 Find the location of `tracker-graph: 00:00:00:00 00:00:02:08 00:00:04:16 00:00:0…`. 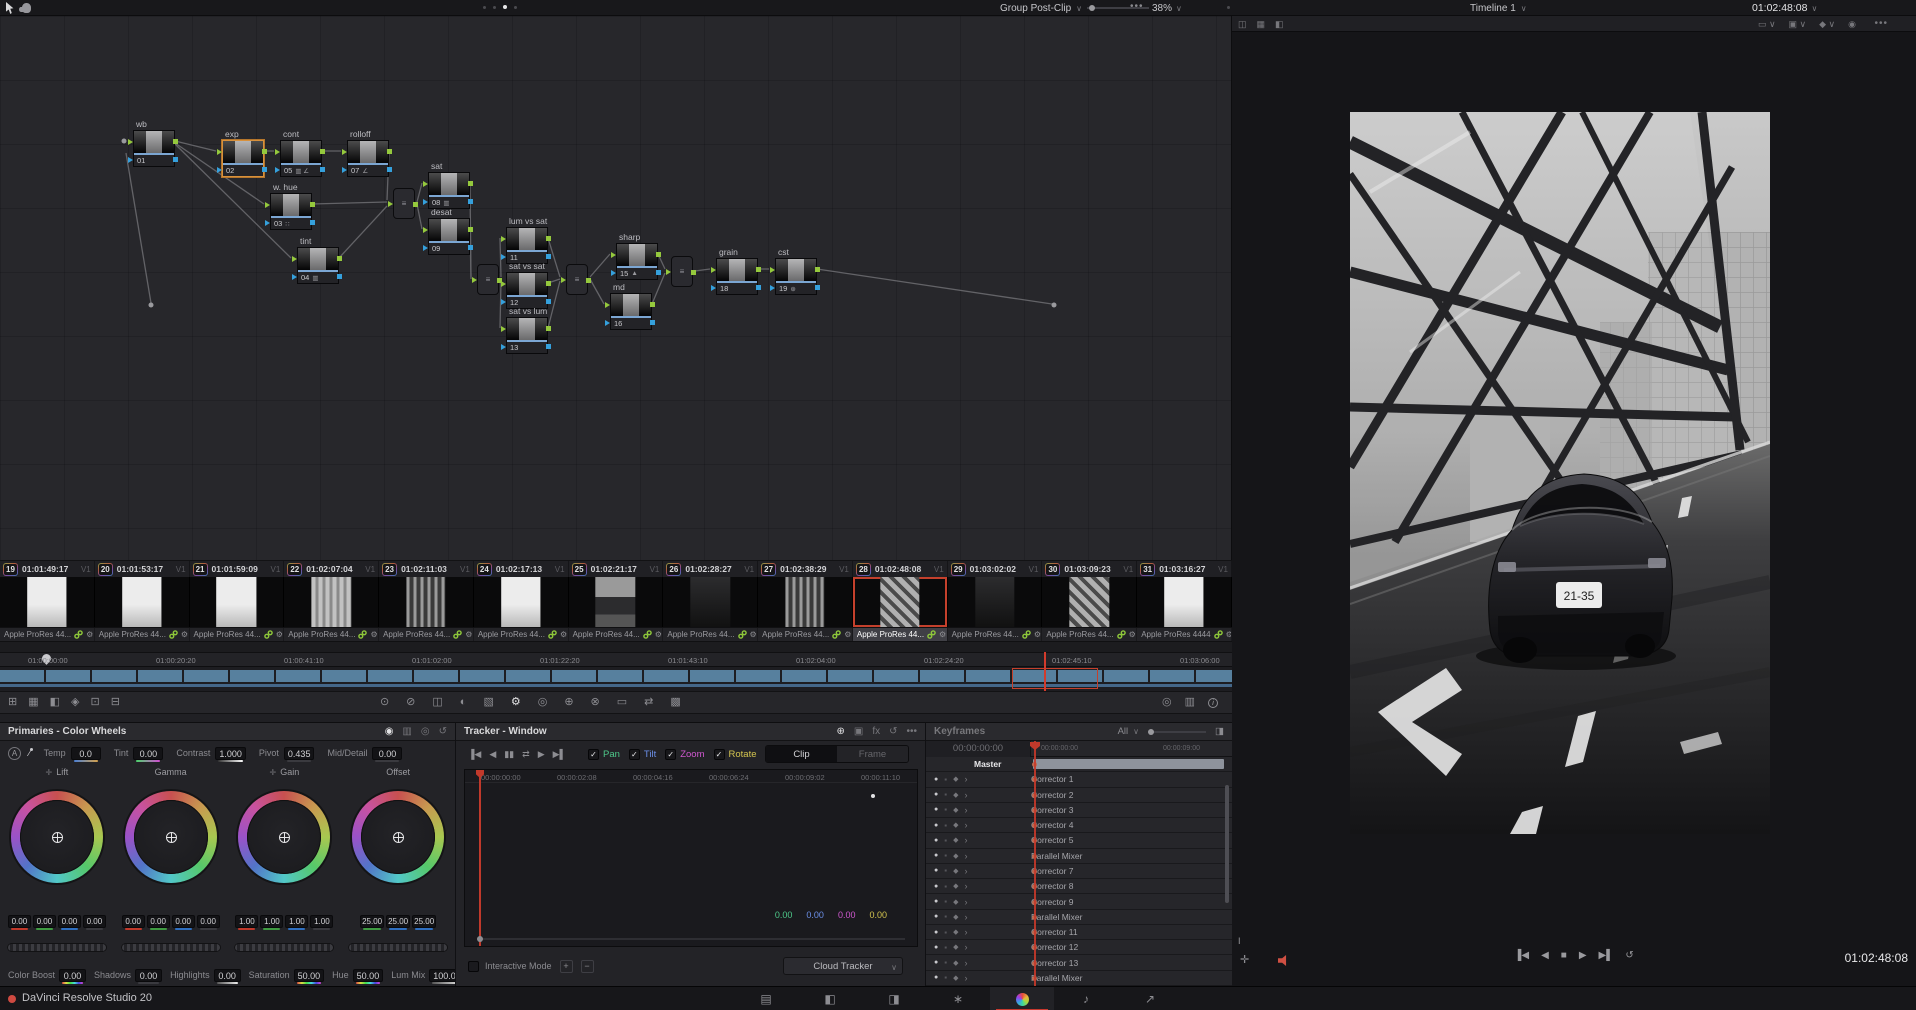

tracker-graph: 00:00:00:00 00:00:02:08 00:00:04:16 00:00:0… is located at coordinates (691, 858).